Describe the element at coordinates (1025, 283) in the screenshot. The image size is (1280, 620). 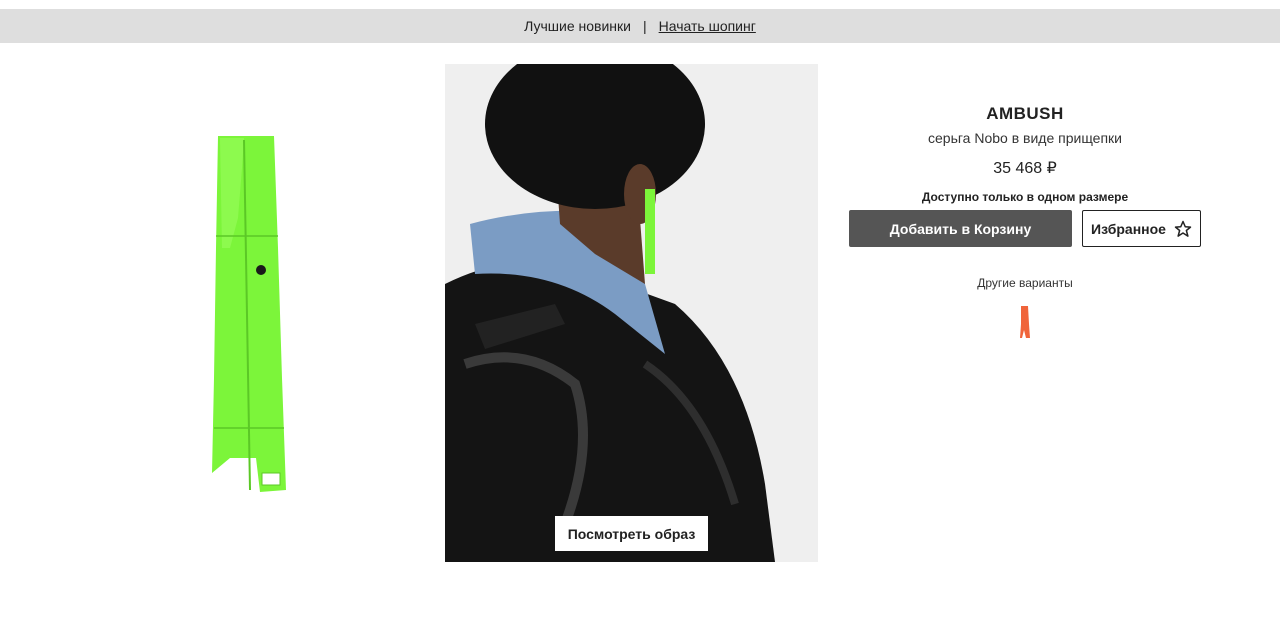
I see `other-variants-label: Другие варианты` at that location.